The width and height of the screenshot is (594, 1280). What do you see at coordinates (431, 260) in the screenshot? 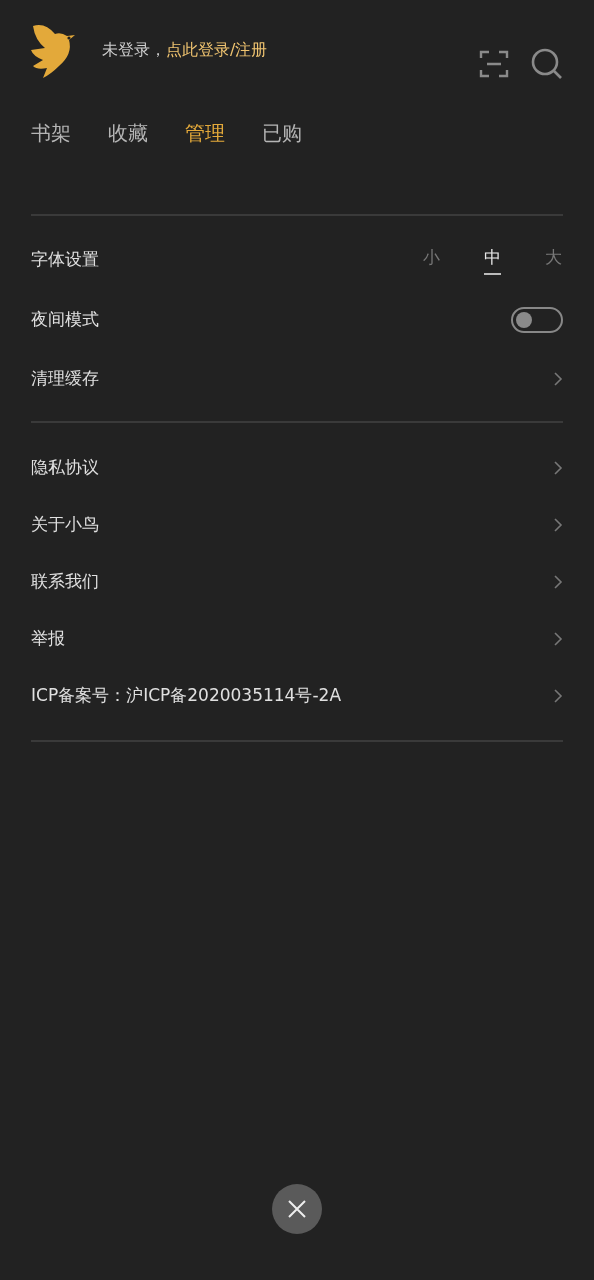
I see `font-size-option: 小` at bounding box center [431, 260].